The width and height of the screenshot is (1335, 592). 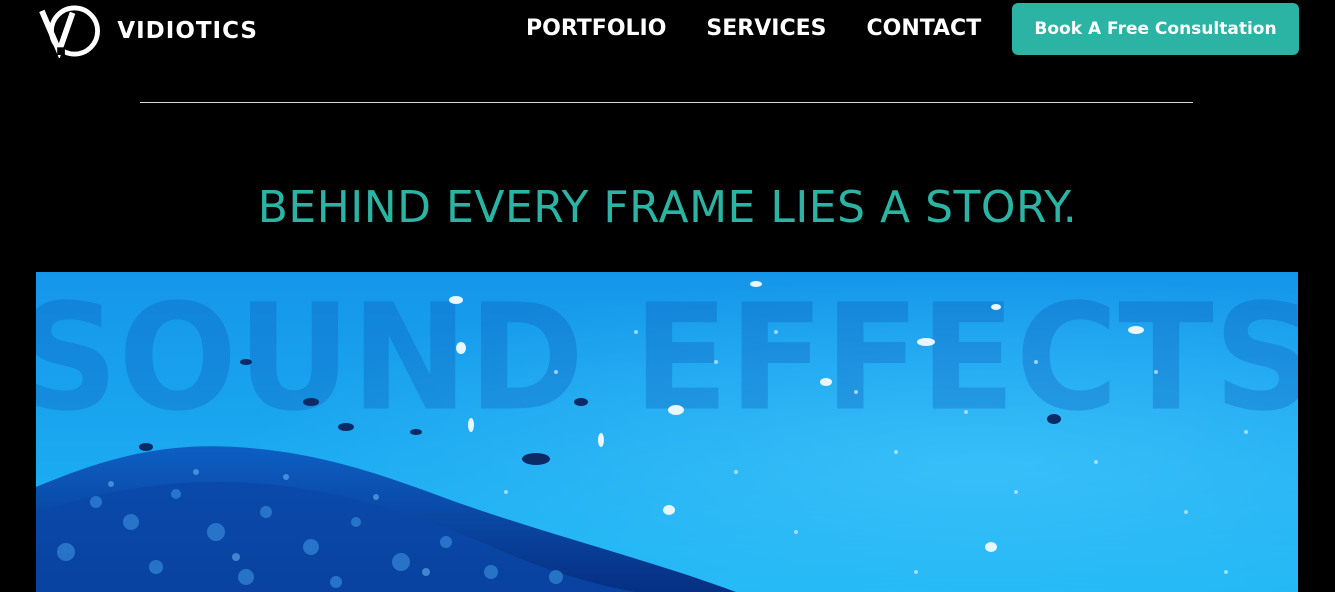 I want to click on brand-logo: VIDIOTICS, so click(x=148, y=31).